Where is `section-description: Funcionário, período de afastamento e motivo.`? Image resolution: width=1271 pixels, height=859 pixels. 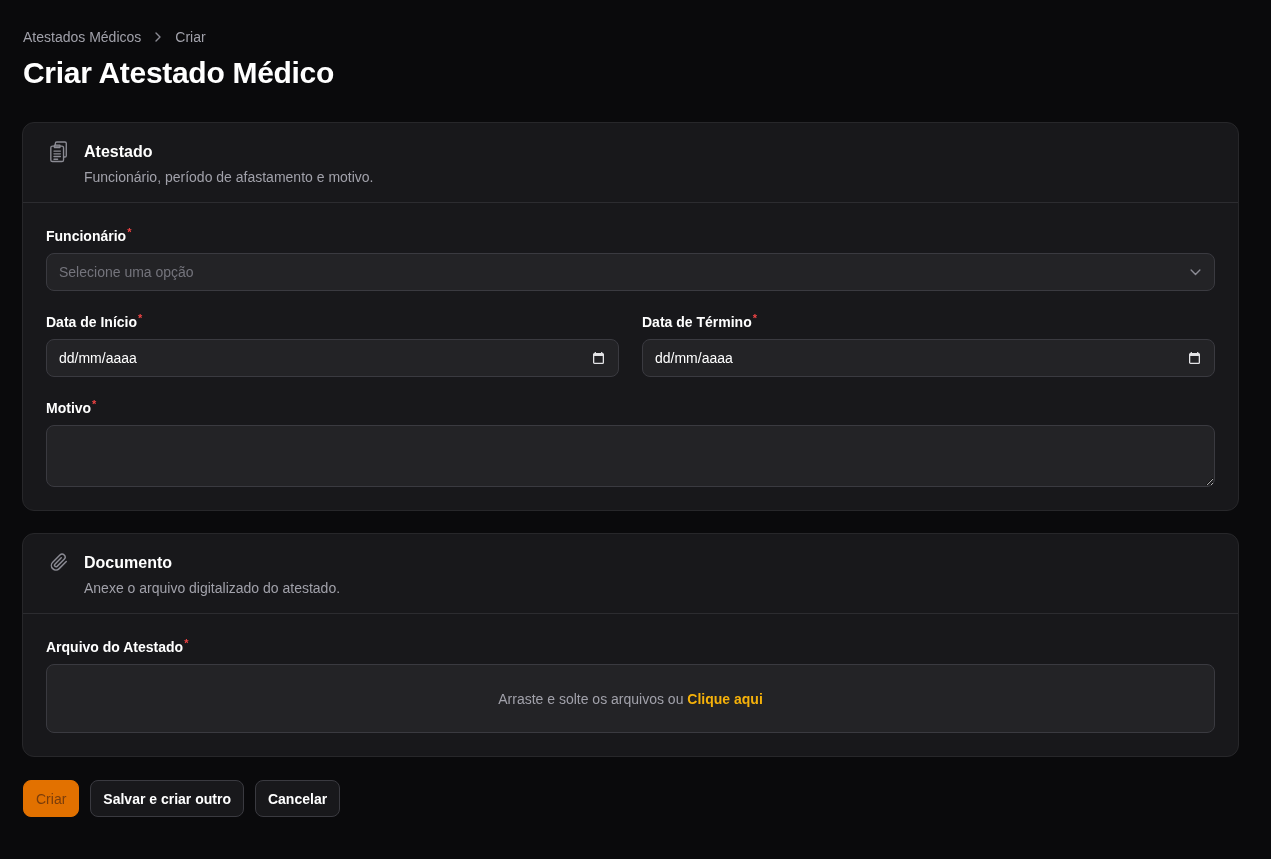
section-description: Funcionário, período de afastamento e motivo. is located at coordinates (229, 177).